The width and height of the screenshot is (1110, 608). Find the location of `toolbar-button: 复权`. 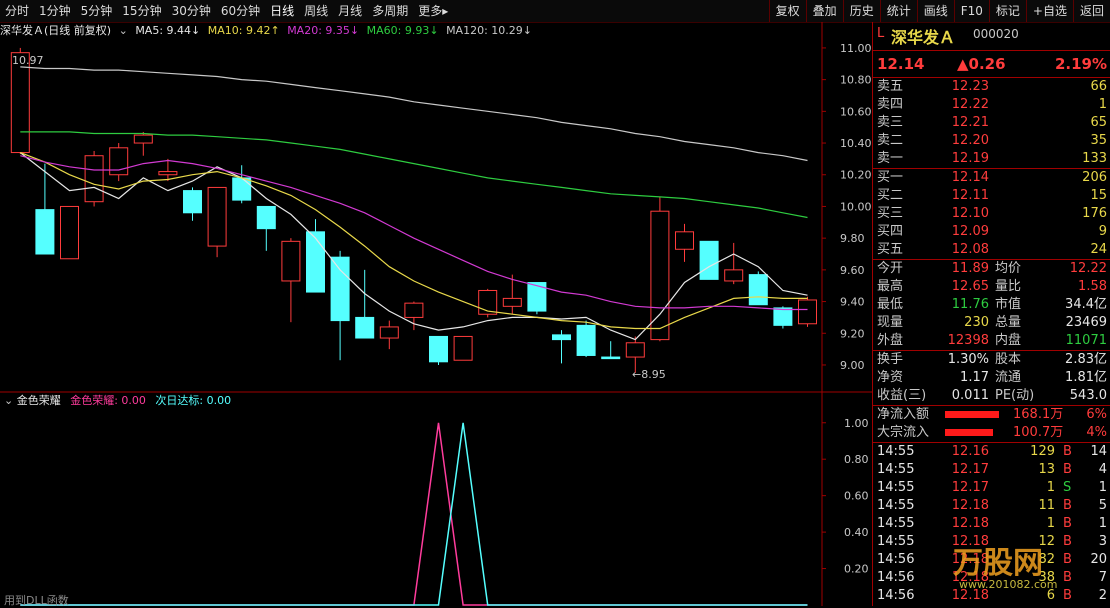

toolbar-button: 复权 is located at coordinates (787, 11).